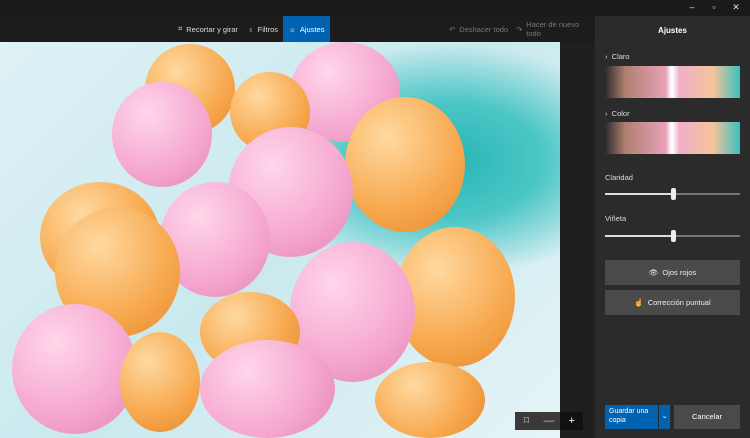 Image resolution: width=750 pixels, height=438 pixels. Describe the element at coordinates (653, 272) in the screenshot. I see `eye-icon: 👁` at that location.